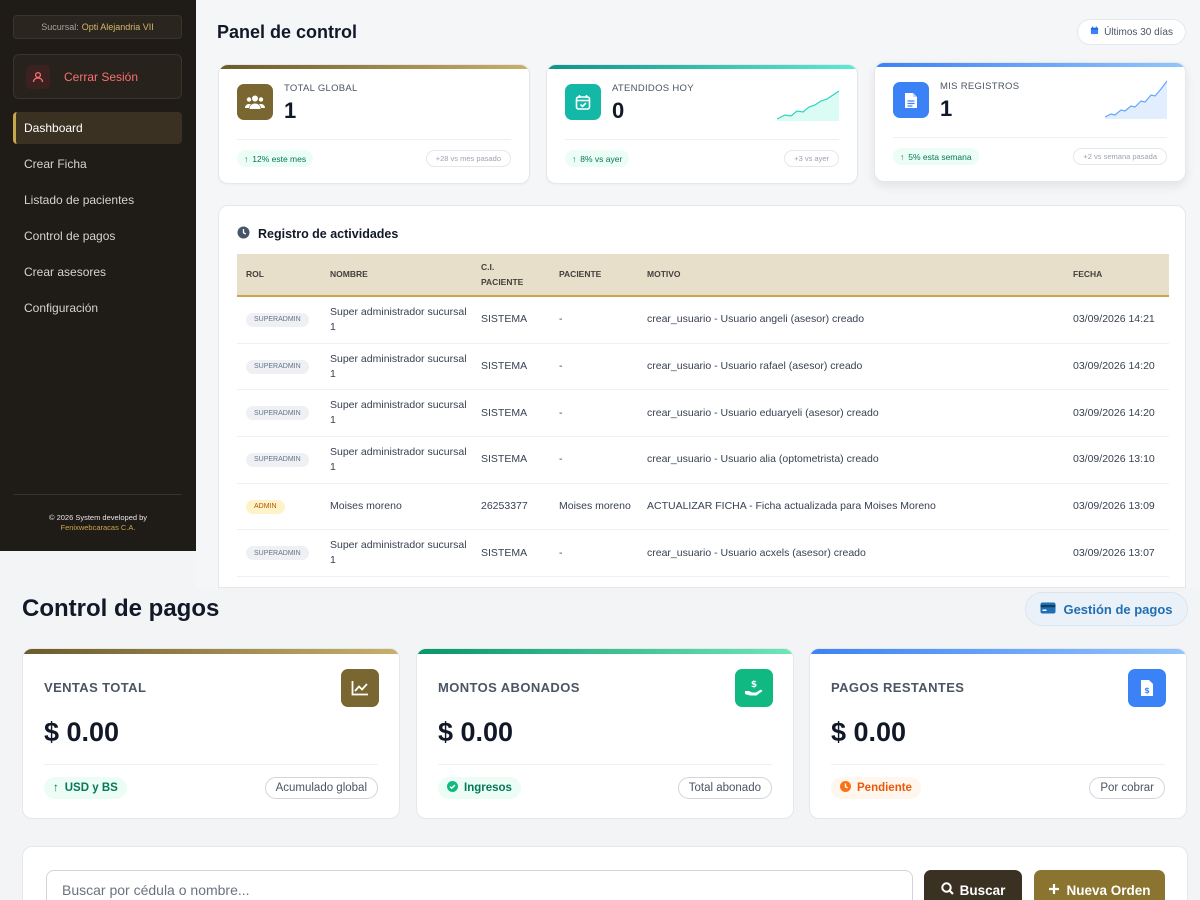 The width and height of the screenshot is (1200, 900). Describe the element at coordinates (488, 788) in the screenshot. I see `pay-chip-left-text: Ingresos` at that location.